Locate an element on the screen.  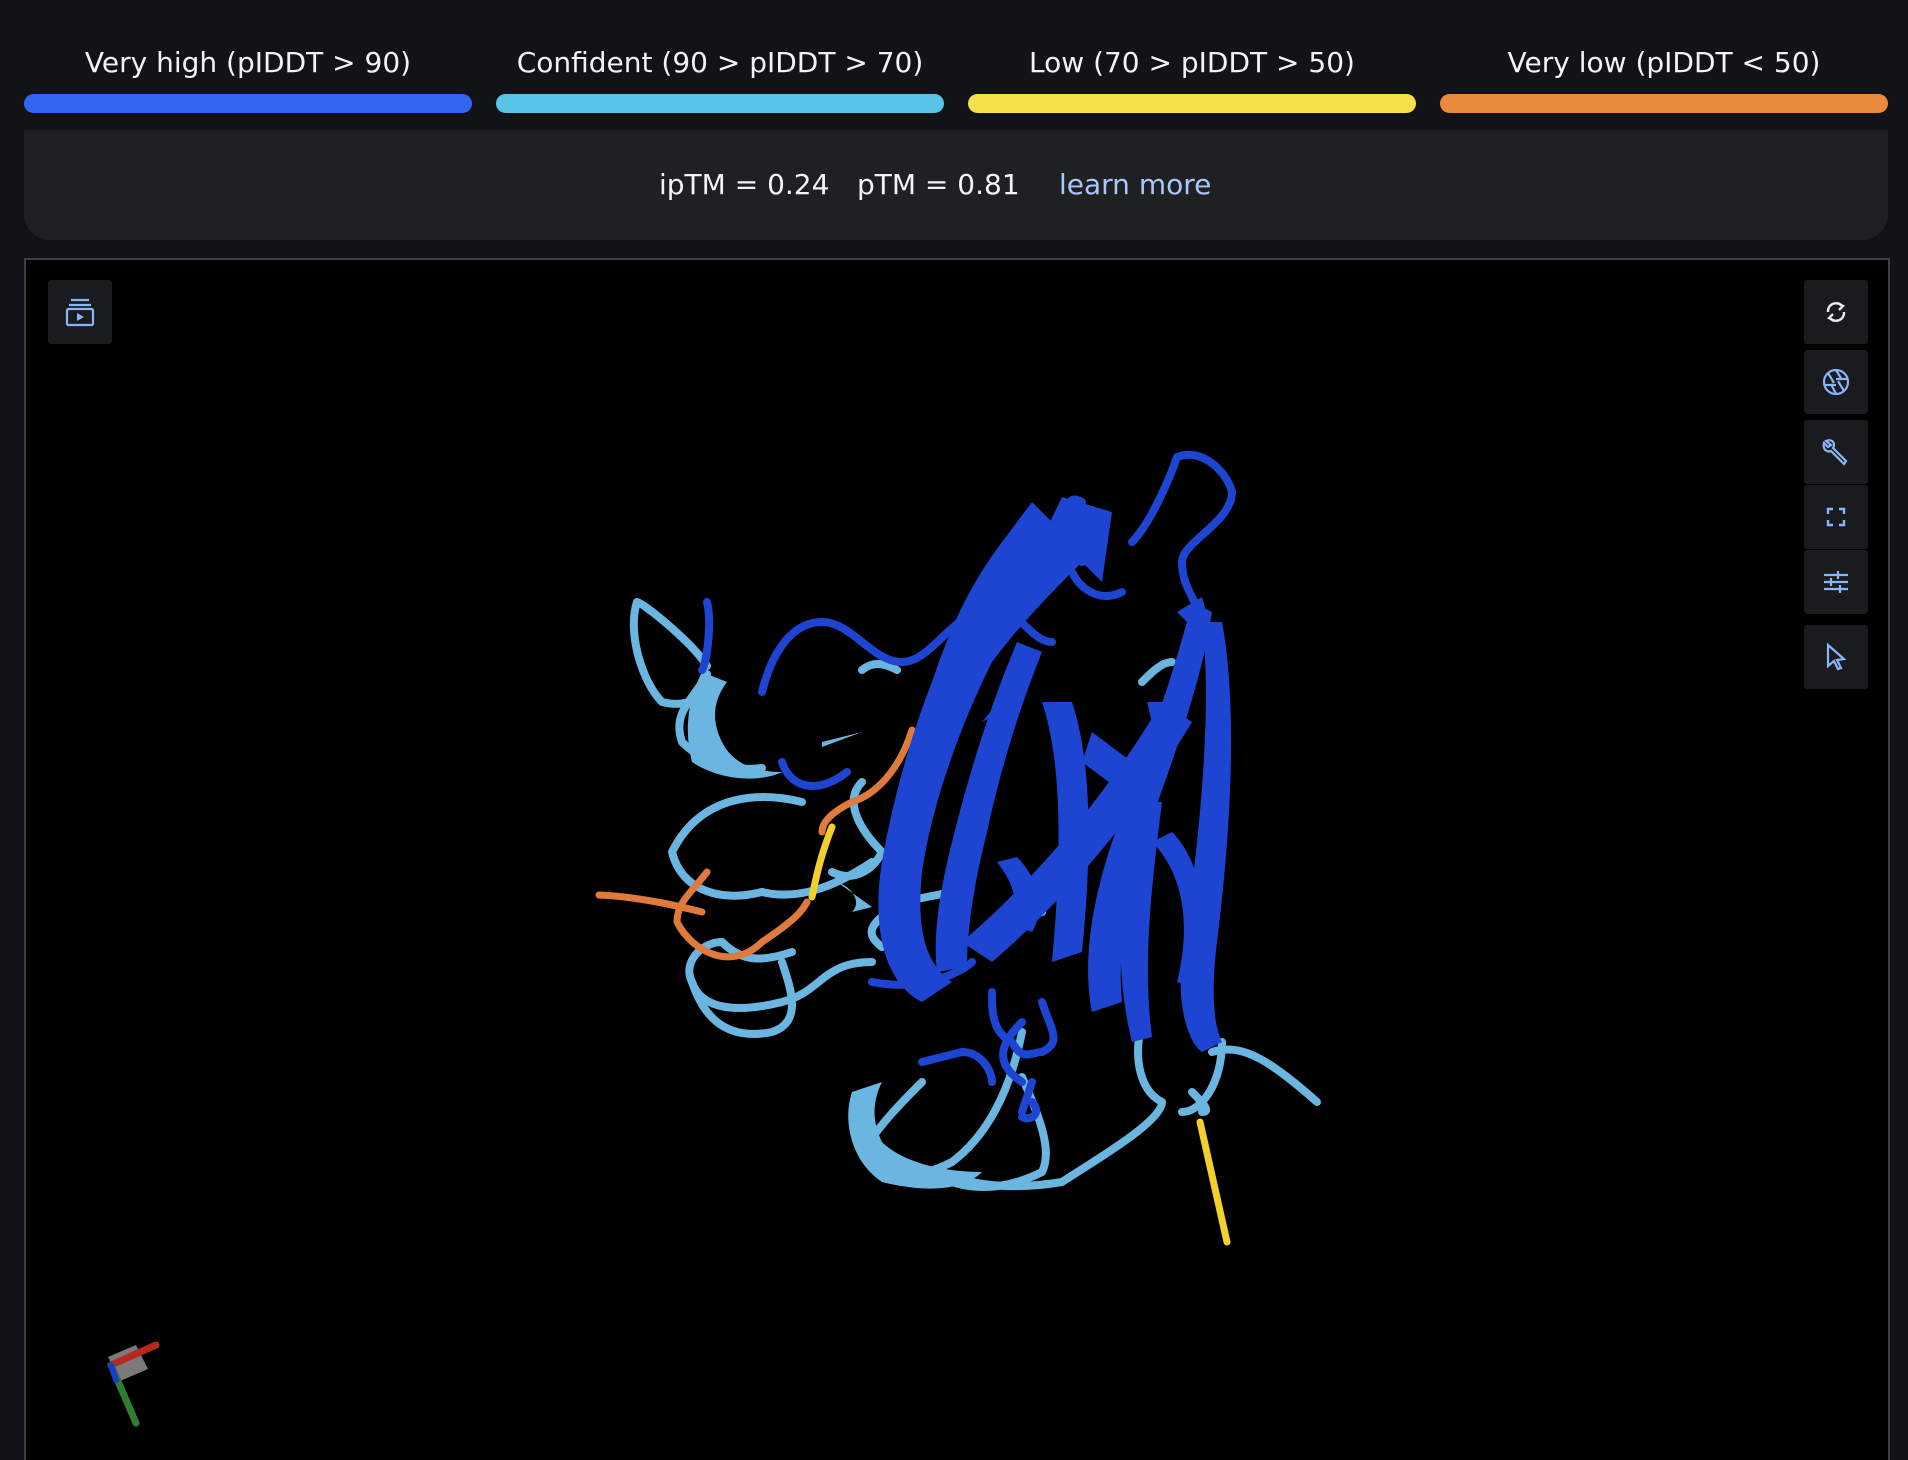
legend-label: Very high (pIDDT > 90) is located at coordinates (248, 62).